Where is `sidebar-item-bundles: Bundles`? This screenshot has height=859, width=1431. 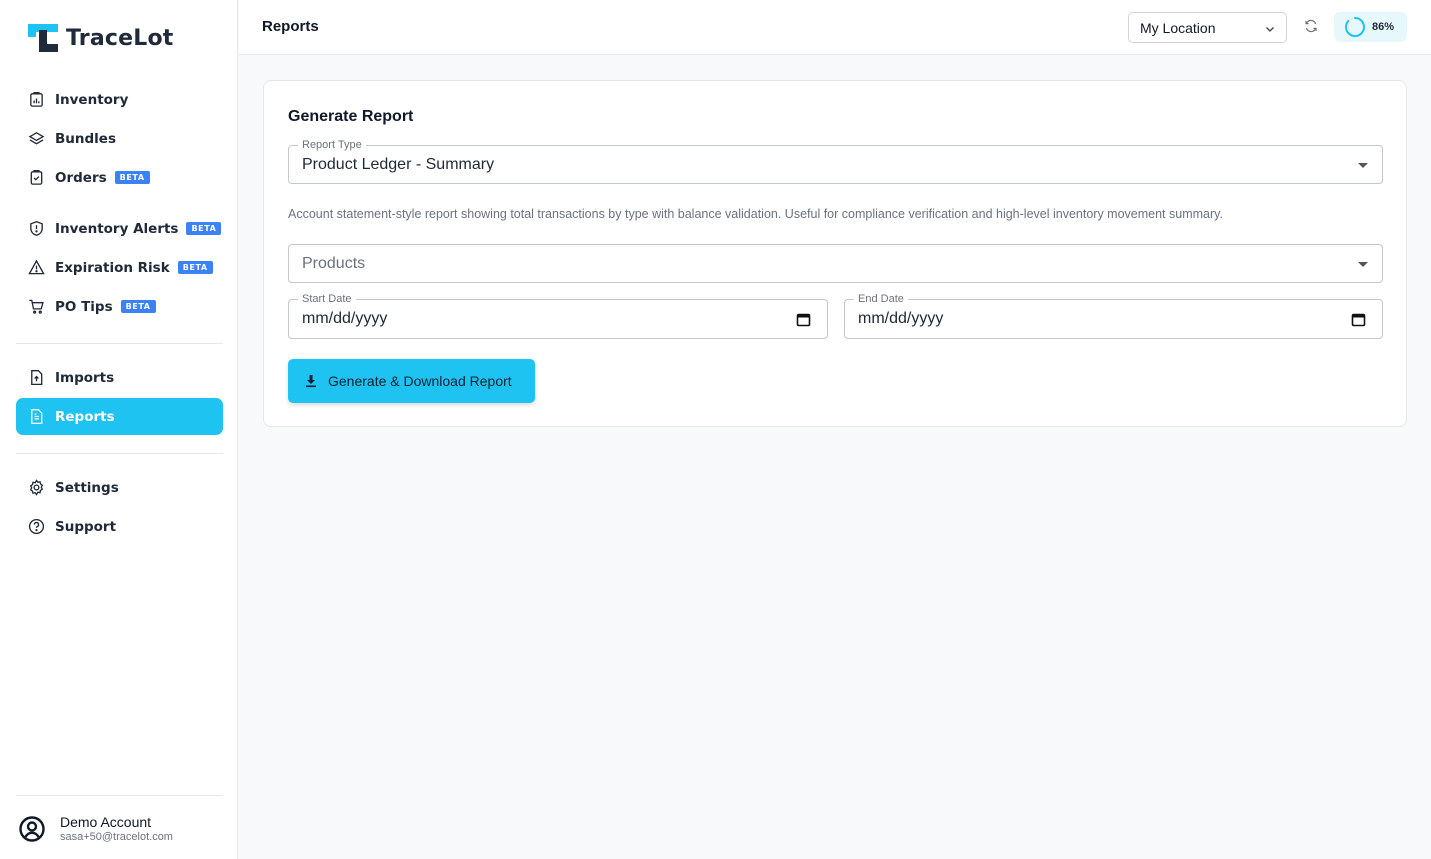 sidebar-item-bundles: Bundles is located at coordinates (119, 138).